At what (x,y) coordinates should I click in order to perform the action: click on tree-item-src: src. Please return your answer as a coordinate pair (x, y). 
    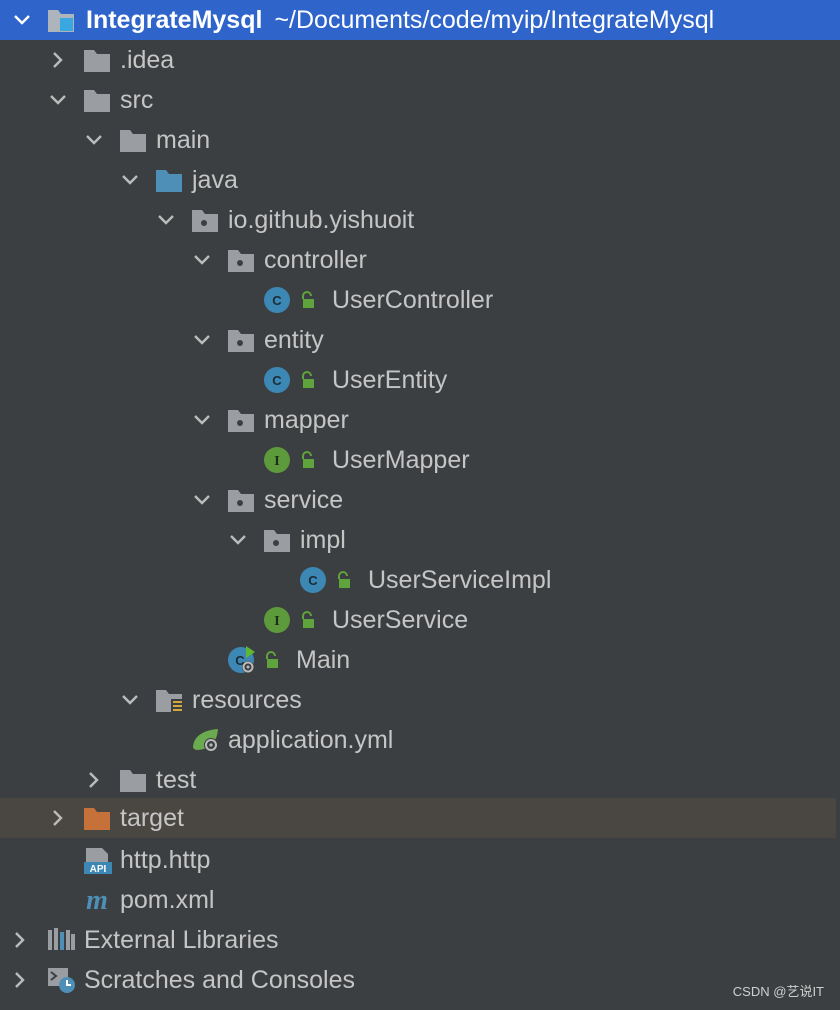
    Looking at the image, I should click on (420, 100).